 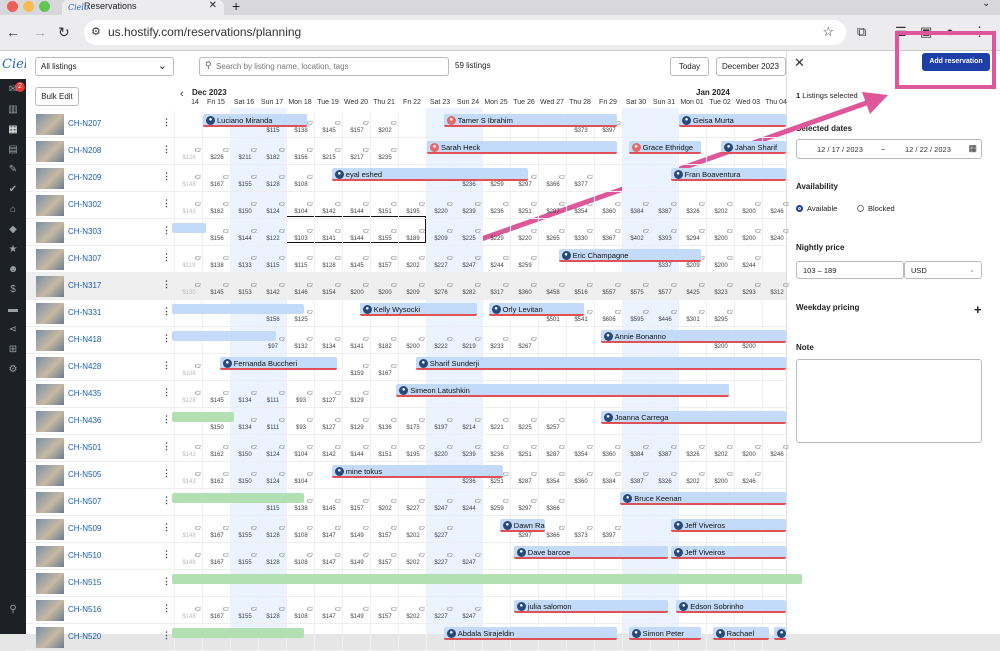 What do you see at coordinates (943, 270) in the screenshot?
I see `currency-select: USD ⌄` at bounding box center [943, 270].